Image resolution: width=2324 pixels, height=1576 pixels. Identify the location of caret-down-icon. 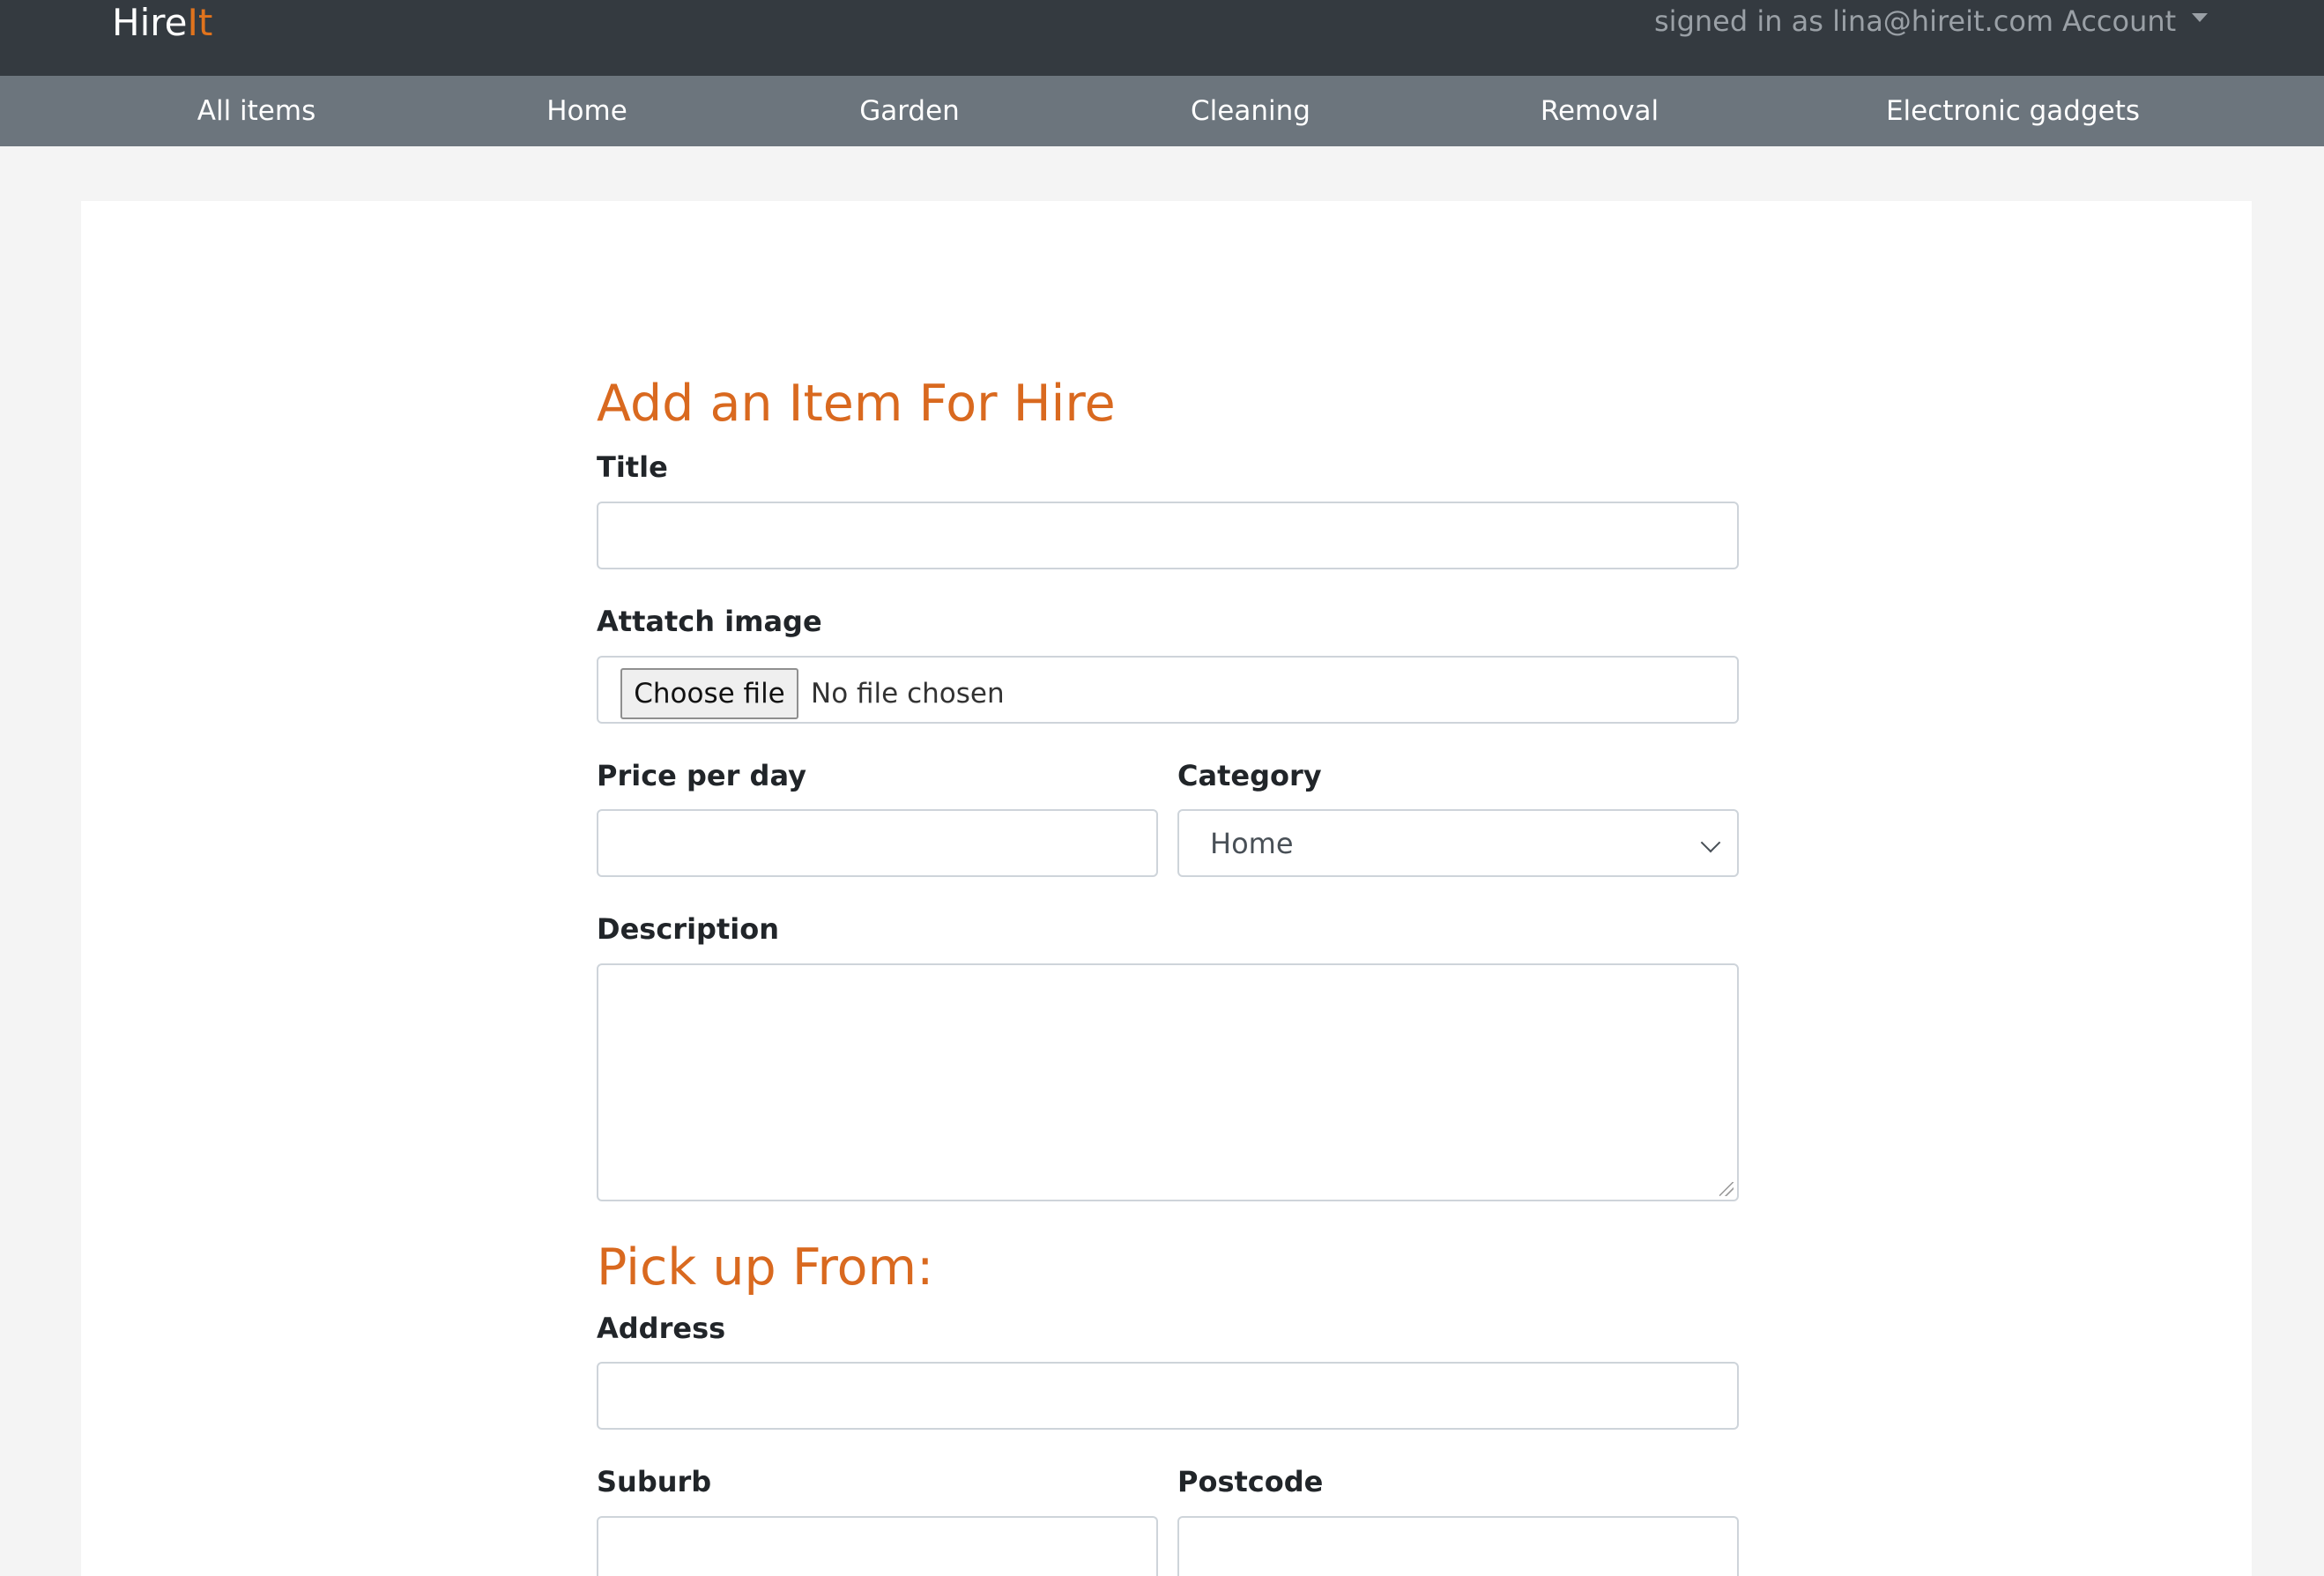
(2201, 17).